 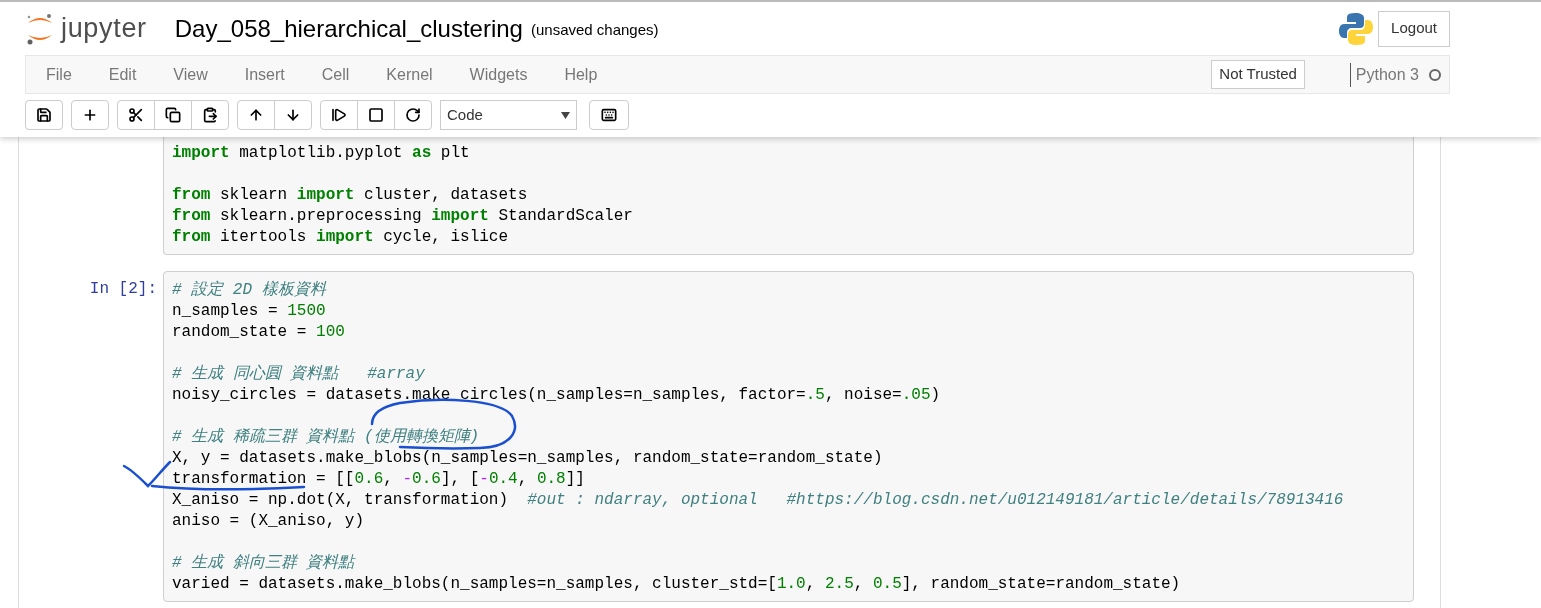 I want to click on insert-cell-button, so click(x=90, y=115).